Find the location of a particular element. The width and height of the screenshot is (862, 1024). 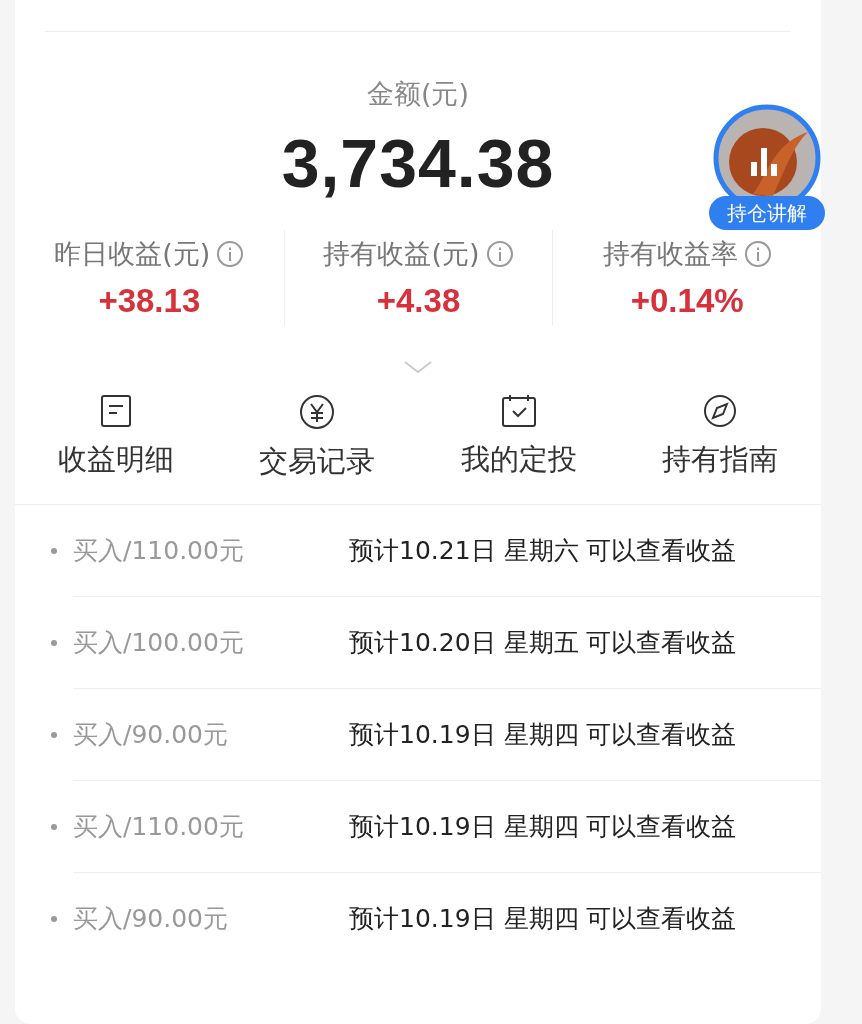

compass-icon is located at coordinates (720, 411).